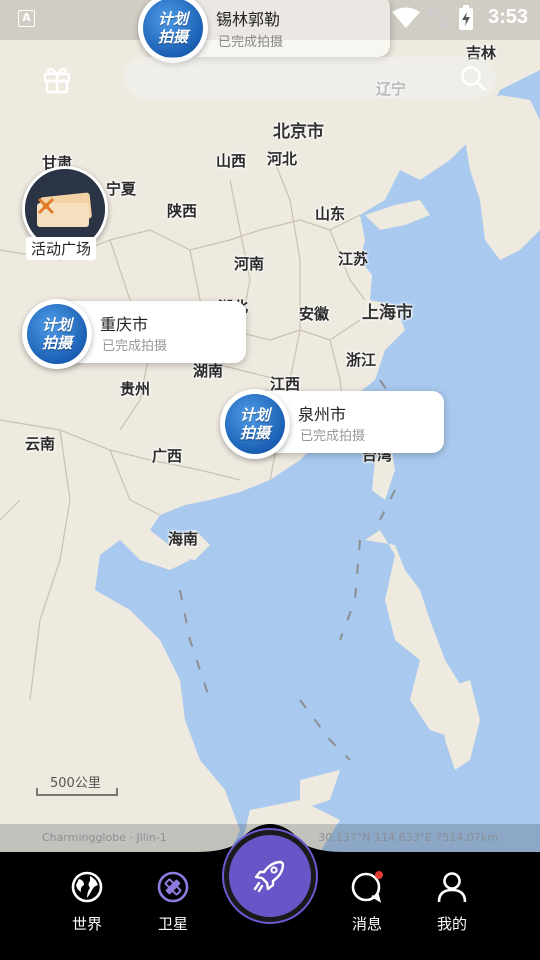  I want to click on nav-world: 世界, so click(87, 902).